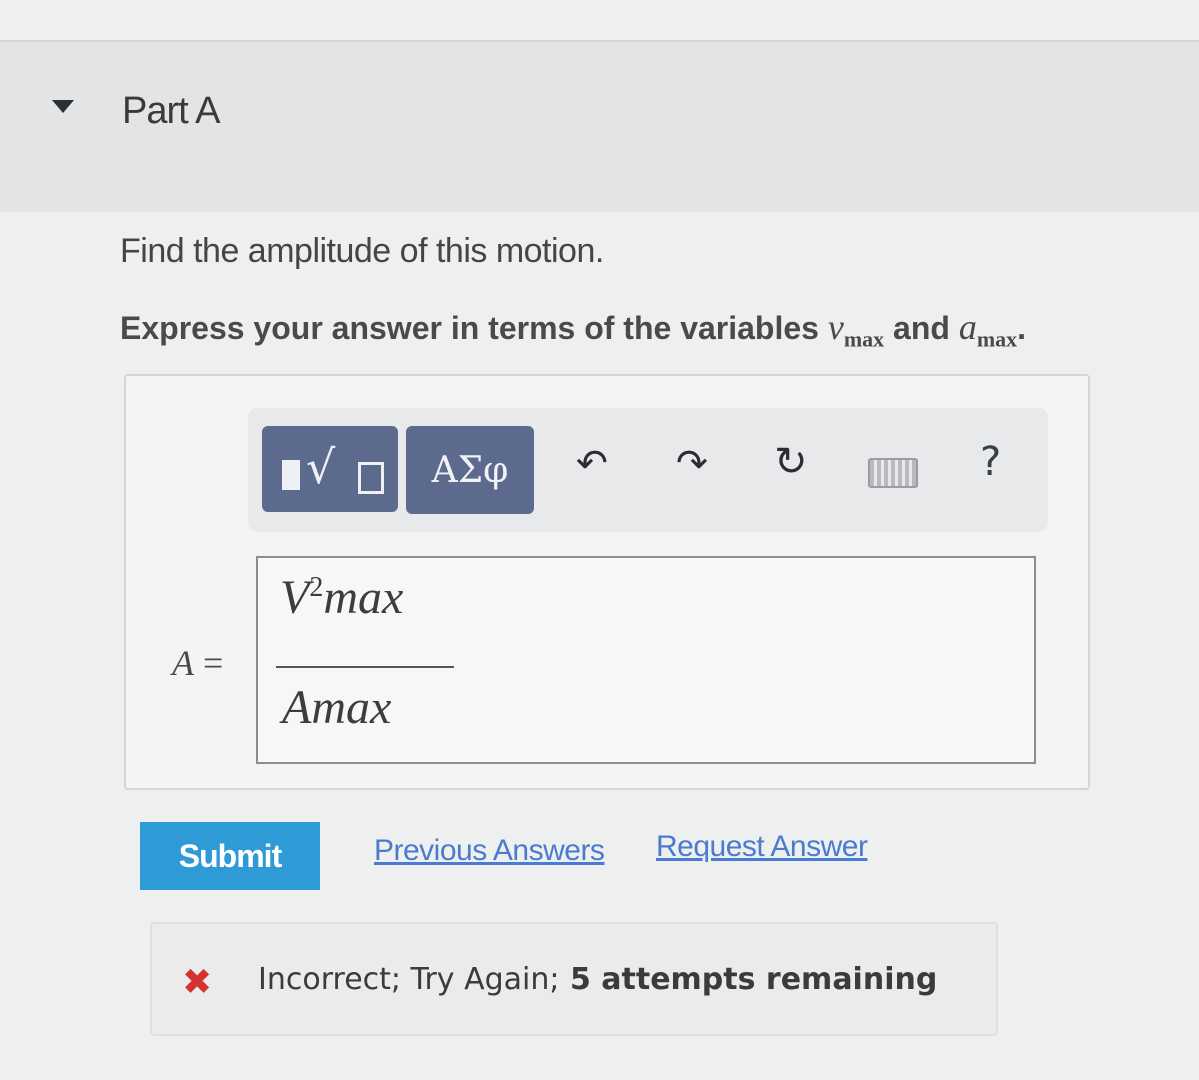  Describe the element at coordinates (63, 106) in the screenshot. I see `caret-down-icon` at that location.